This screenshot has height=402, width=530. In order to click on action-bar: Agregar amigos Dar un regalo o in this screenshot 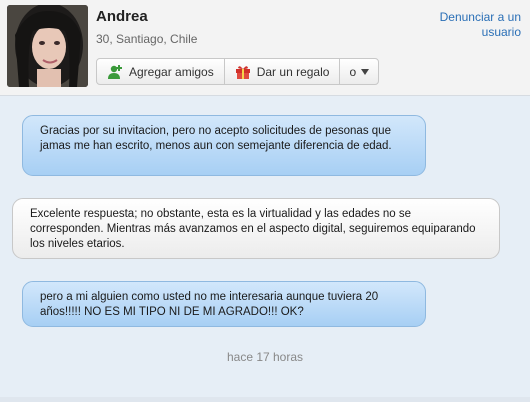, I will do `click(238, 71)`.